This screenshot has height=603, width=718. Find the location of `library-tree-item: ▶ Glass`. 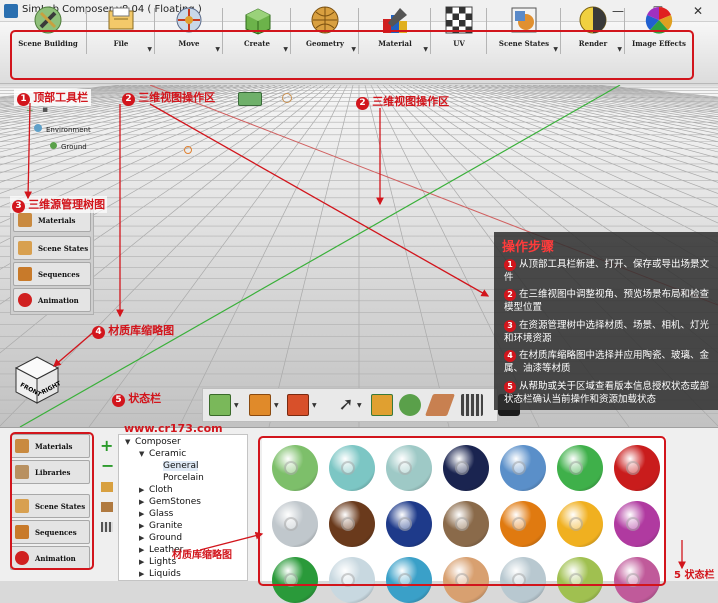

library-tree-item: ▶ Glass is located at coordinates (156, 514).